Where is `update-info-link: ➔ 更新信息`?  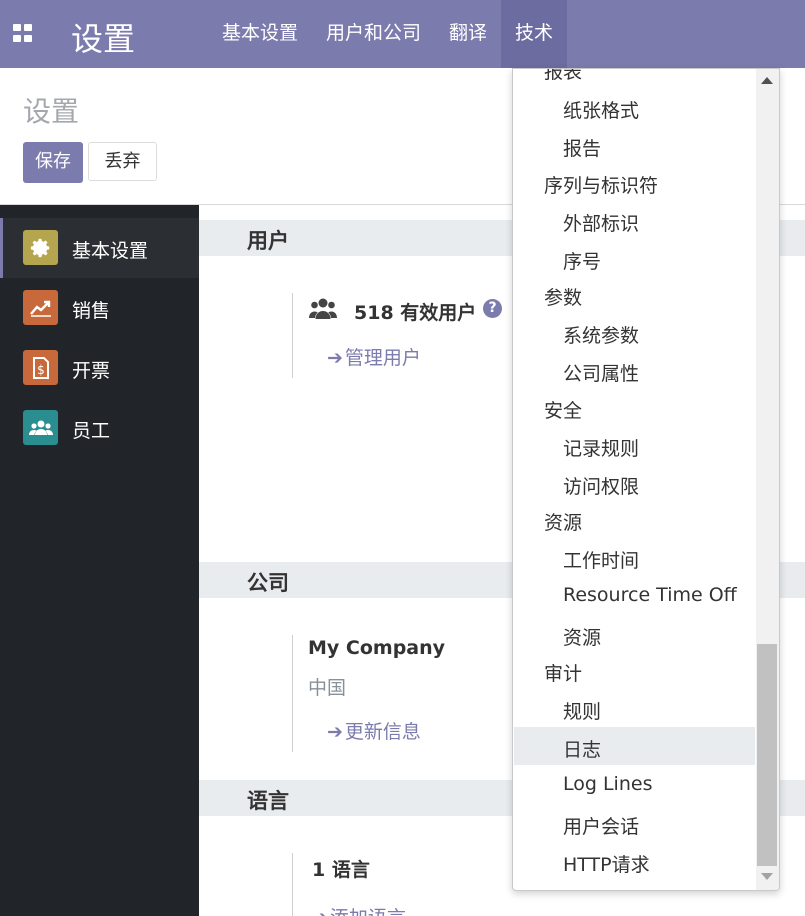 update-info-link: ➔ 更新信息 is located at coordinates (374, 730).